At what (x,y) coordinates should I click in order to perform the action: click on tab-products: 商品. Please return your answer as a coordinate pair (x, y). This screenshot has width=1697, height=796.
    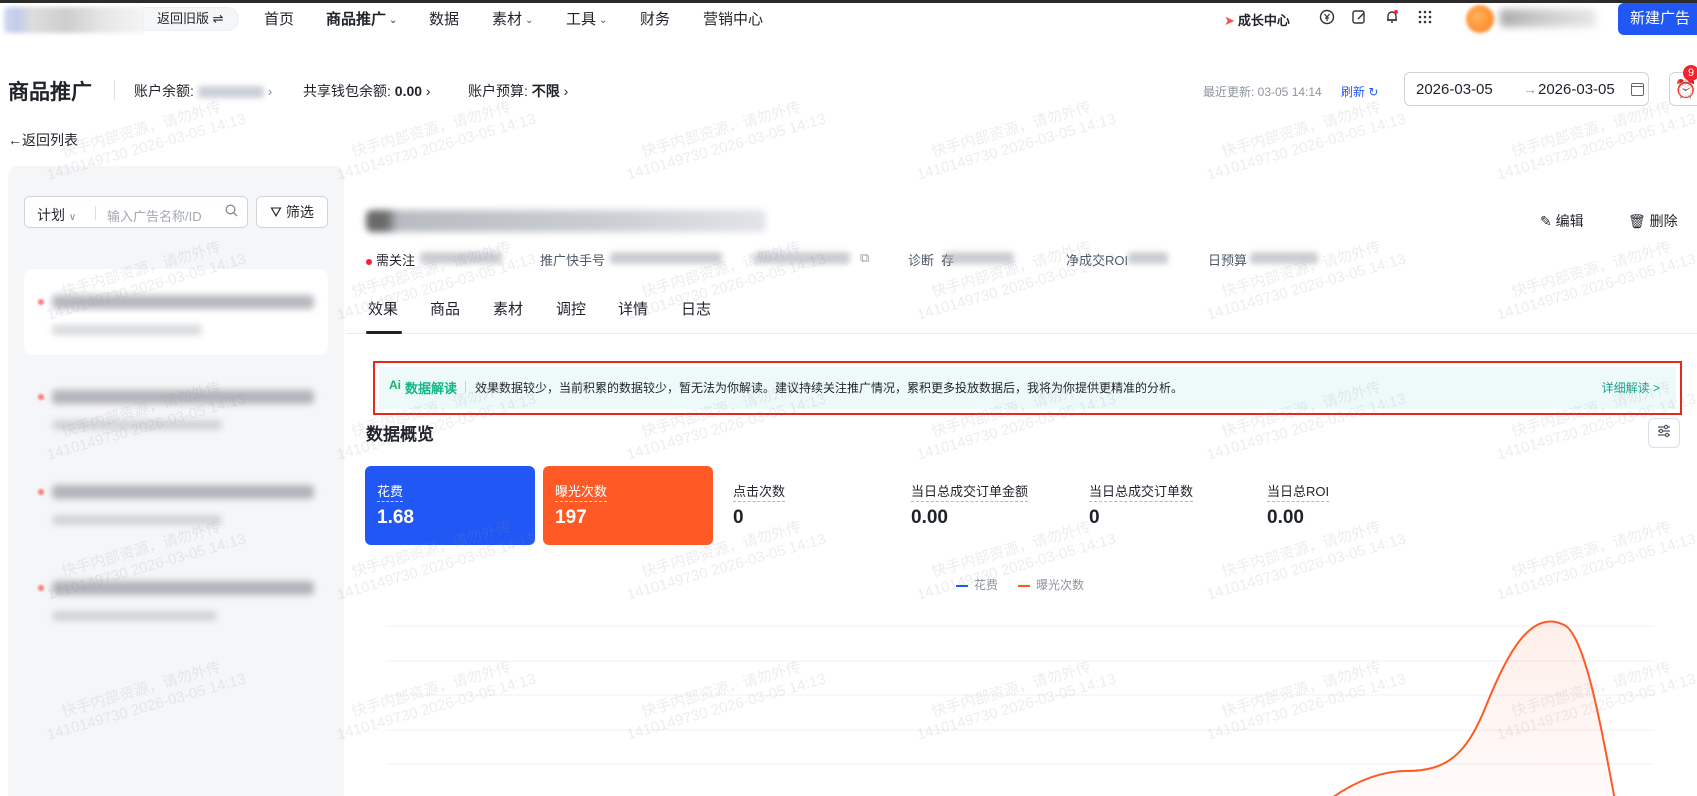
    Looking at the image, I should click on (445, 308).